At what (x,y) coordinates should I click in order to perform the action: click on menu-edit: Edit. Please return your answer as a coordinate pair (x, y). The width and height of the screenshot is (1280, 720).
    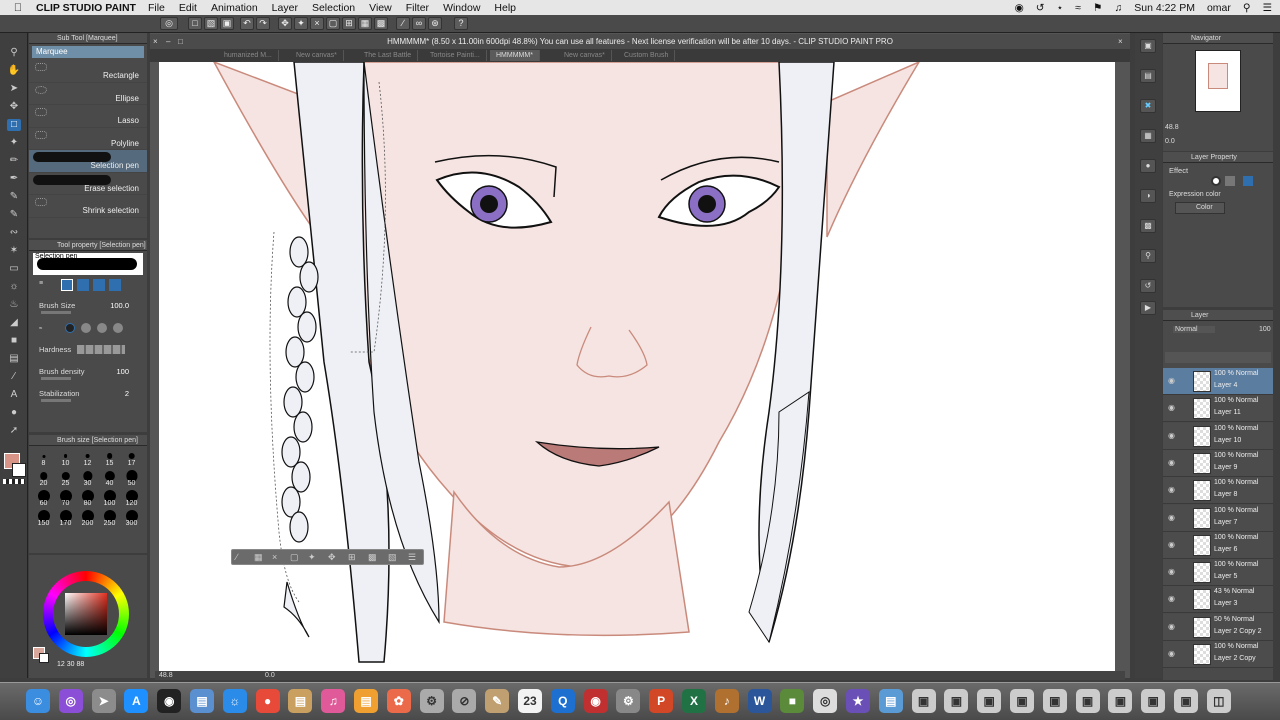
    Looking at the image, I should click on (188, 8).